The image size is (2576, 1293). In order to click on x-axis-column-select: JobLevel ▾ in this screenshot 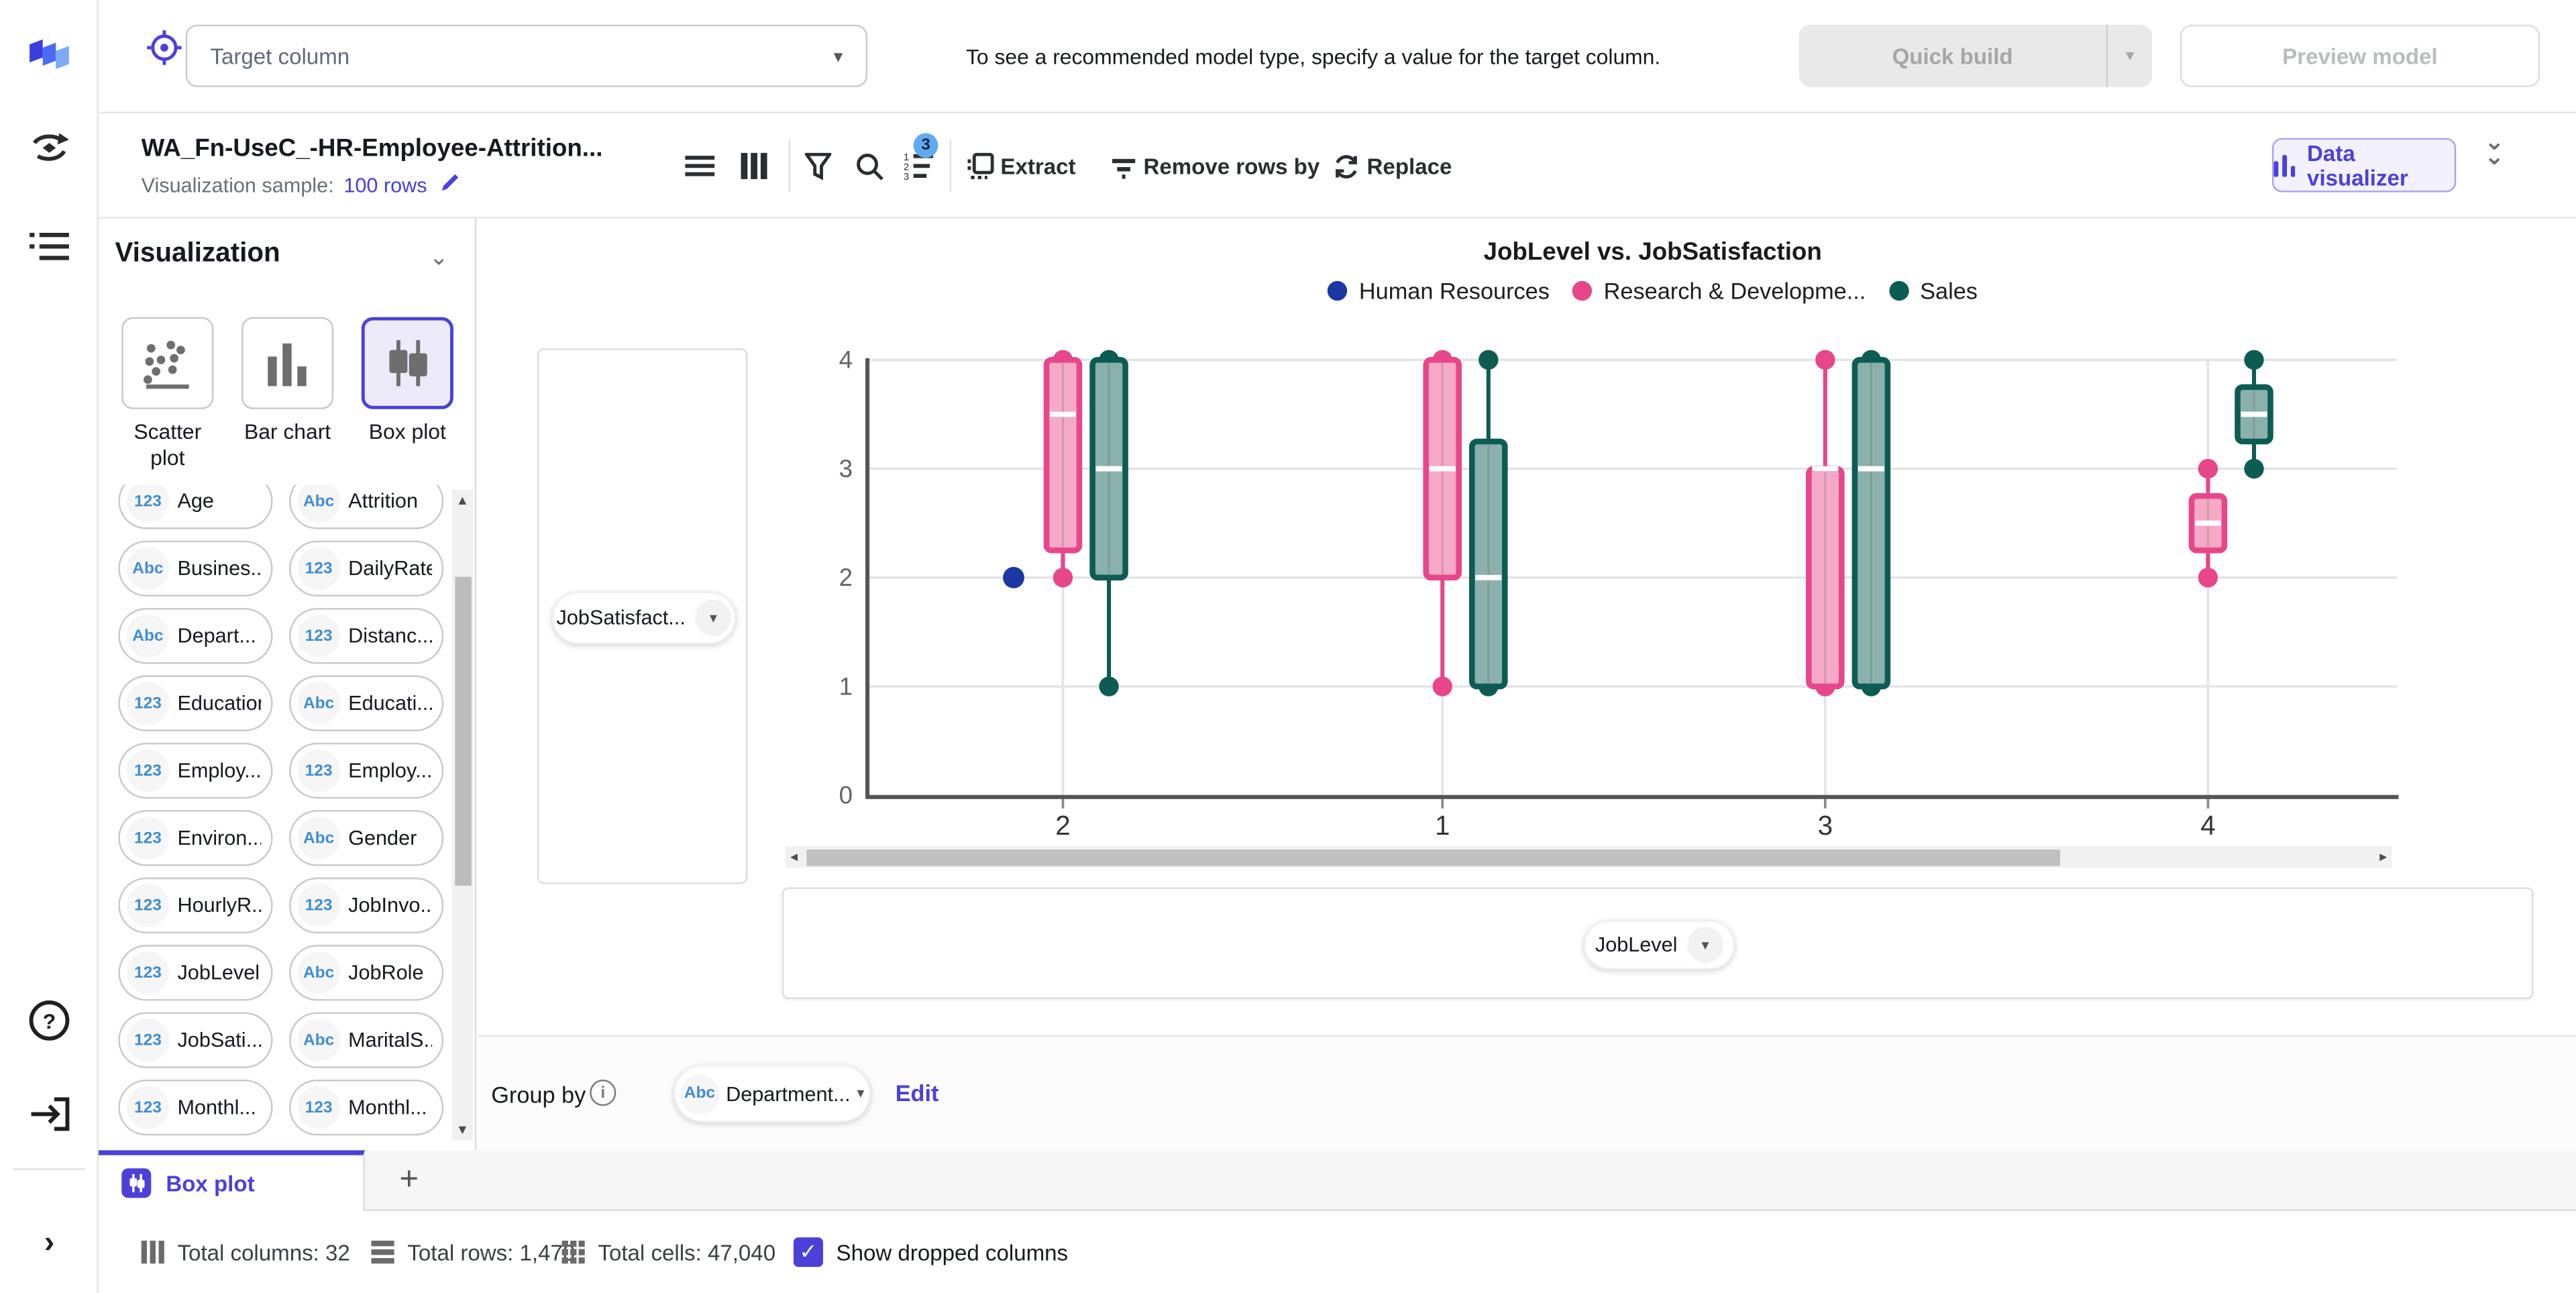, I will do `click(1659, 945)`.